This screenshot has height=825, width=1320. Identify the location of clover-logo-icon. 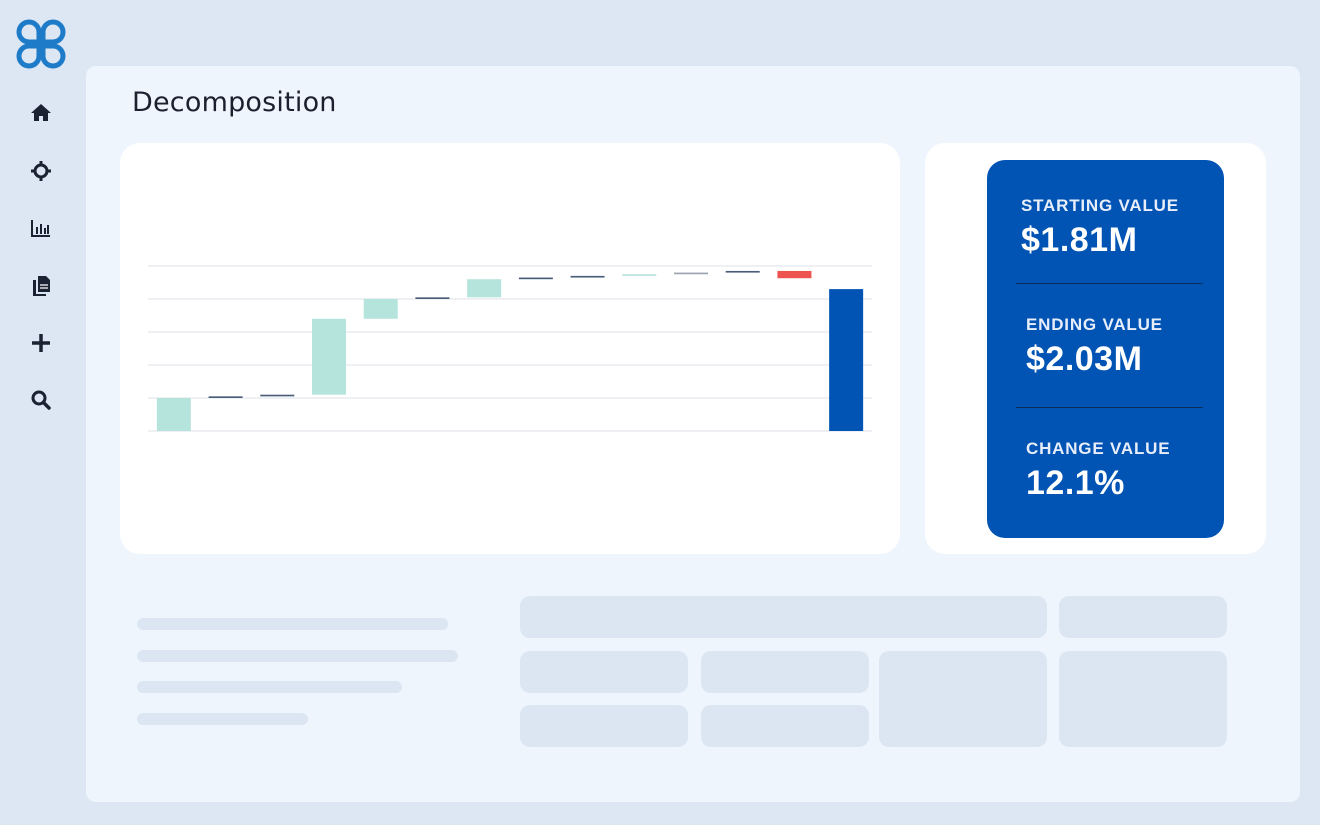
(41, 44).